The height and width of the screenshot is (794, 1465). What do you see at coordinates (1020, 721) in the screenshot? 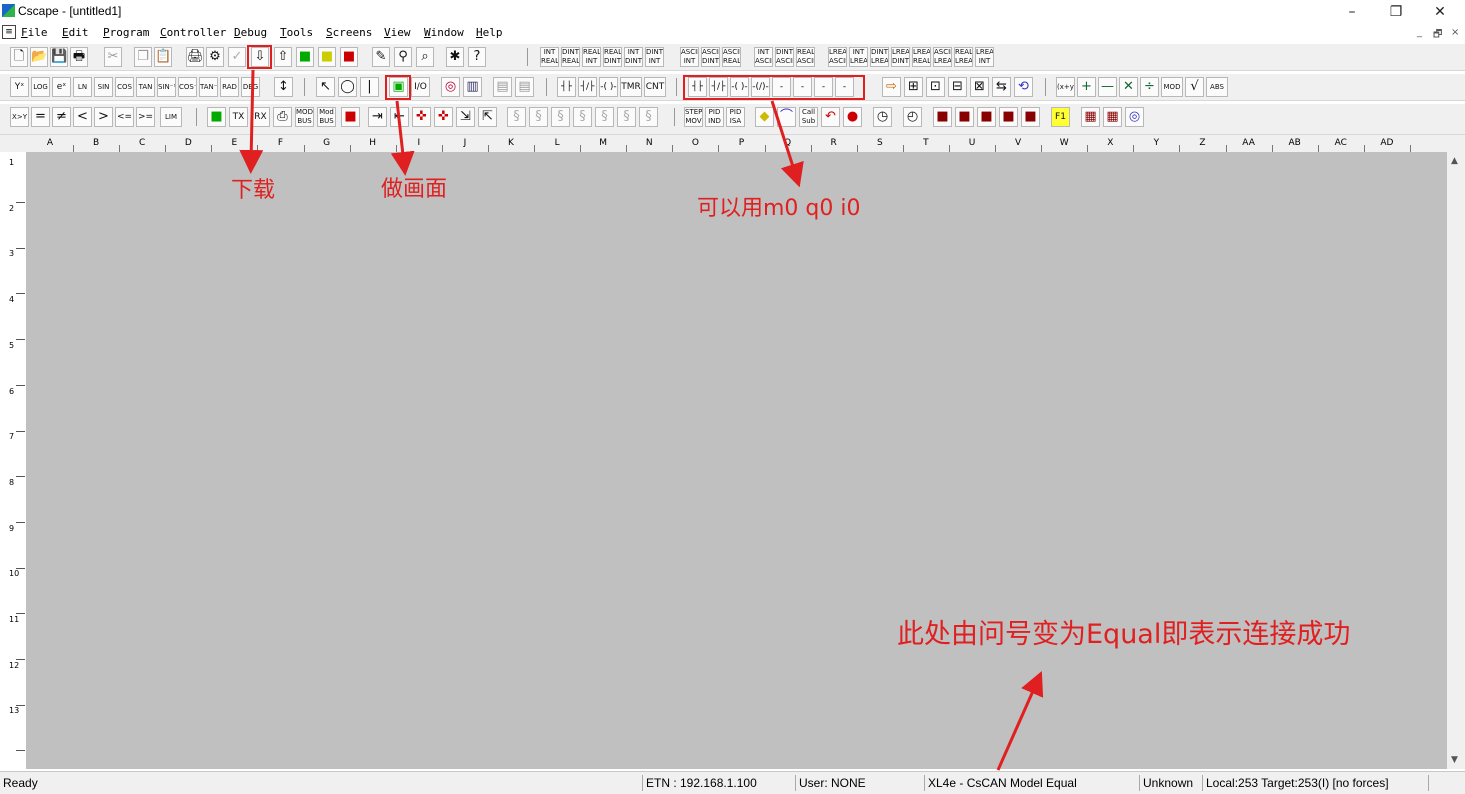
I see `arrow-connection` at bounding box center [1020, 721].